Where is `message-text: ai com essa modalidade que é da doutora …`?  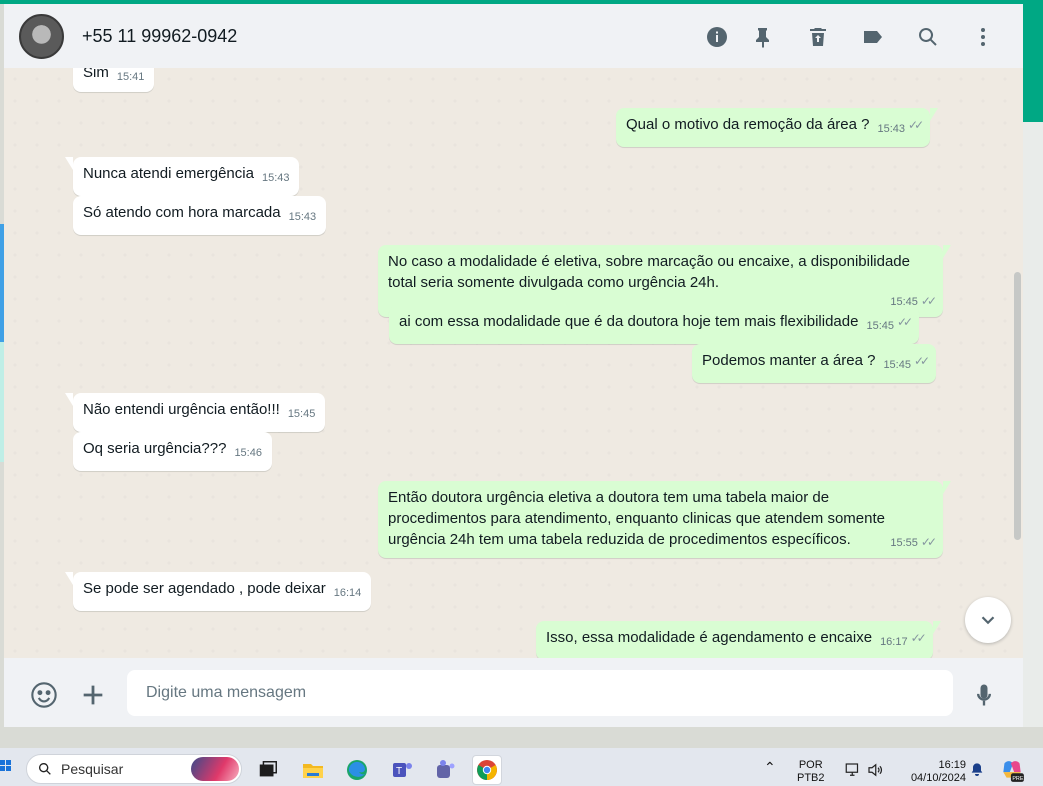 message-text: ai com essa modalidade que é da doutora … is located at coordinates (629, 321).